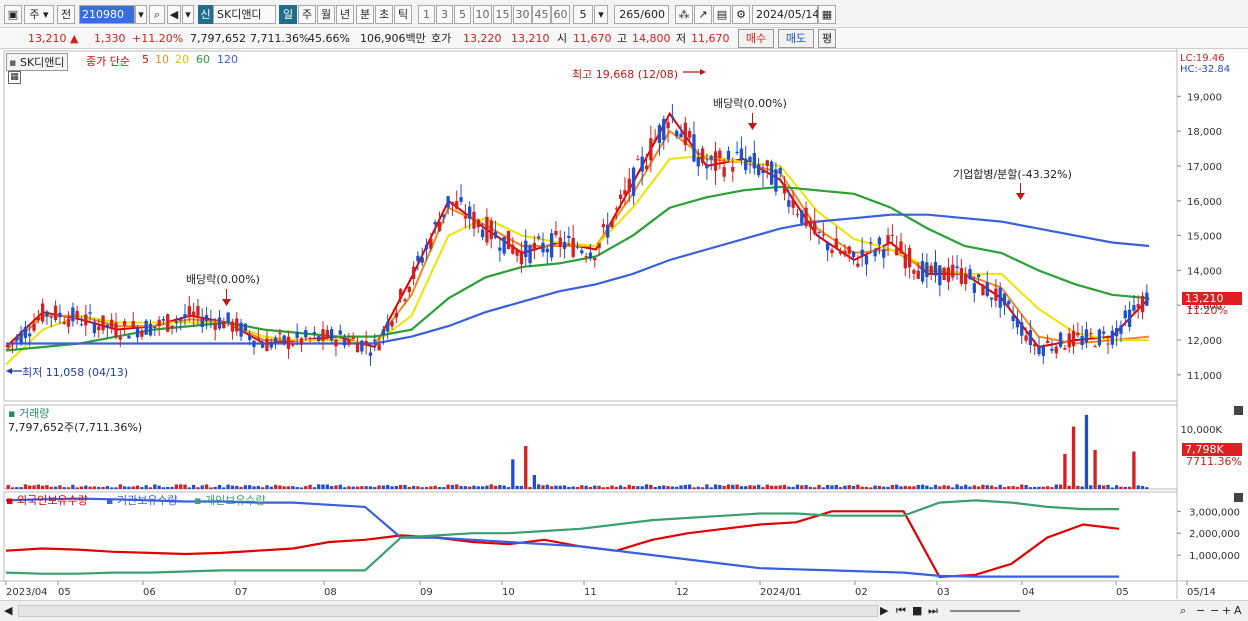  I want to click on interval-button-30: 30, so click(522, 14).